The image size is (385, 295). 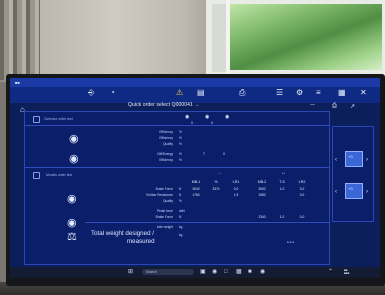 What do you see at coordinates (353, 174) in the screenshot?
I see `axle-gauge: ‹ › +0 ‹ › +0` at bounding box center [353, 174].